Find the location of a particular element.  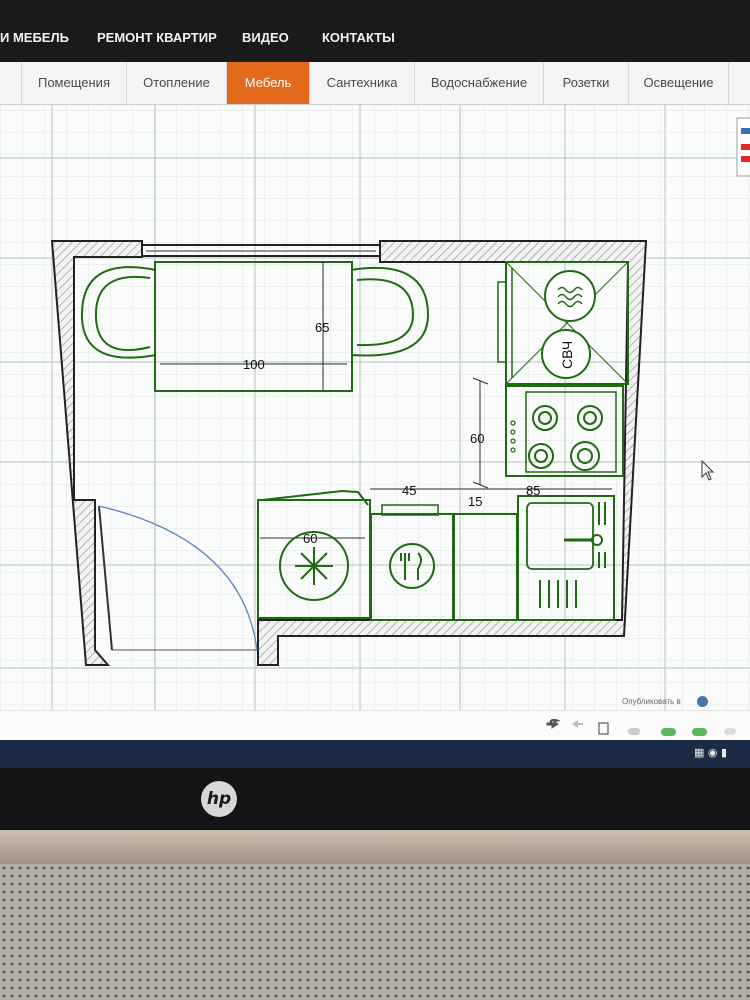

speaker-grille is located at coordinates (375, 932).